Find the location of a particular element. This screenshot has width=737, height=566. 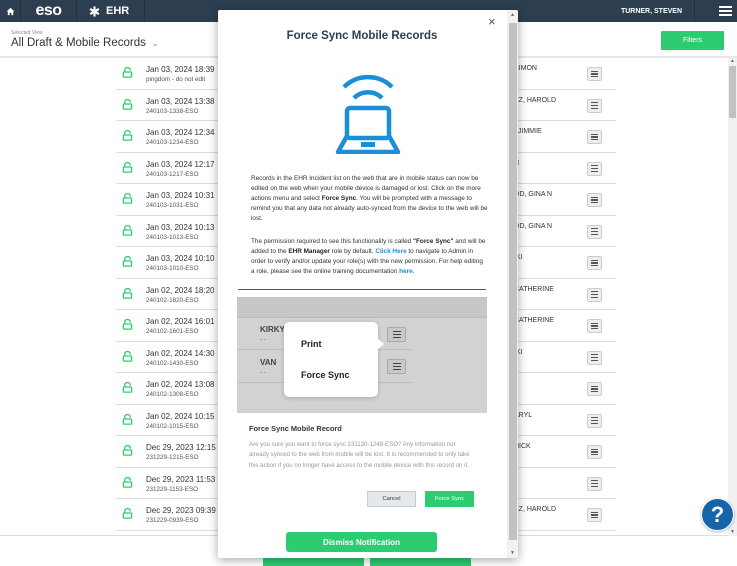

selected-view-dropdown: All Draft & Mobile Records ⌄ is located at coordinates (85, 43).